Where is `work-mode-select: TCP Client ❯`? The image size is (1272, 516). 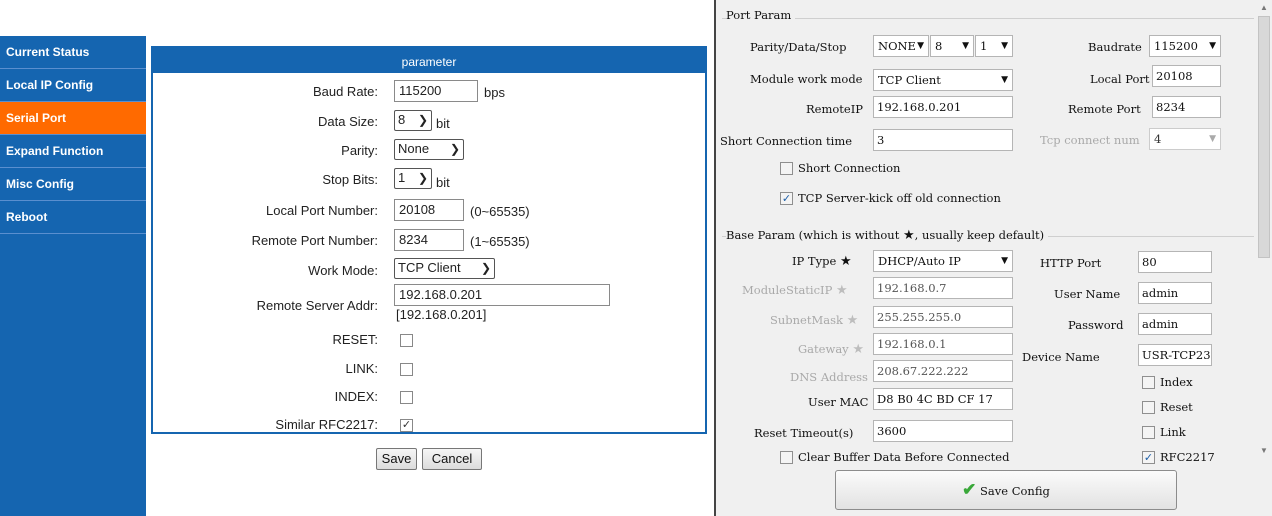
work-mode-select: TCP Client ❯ is located at coordinates (444, 268).